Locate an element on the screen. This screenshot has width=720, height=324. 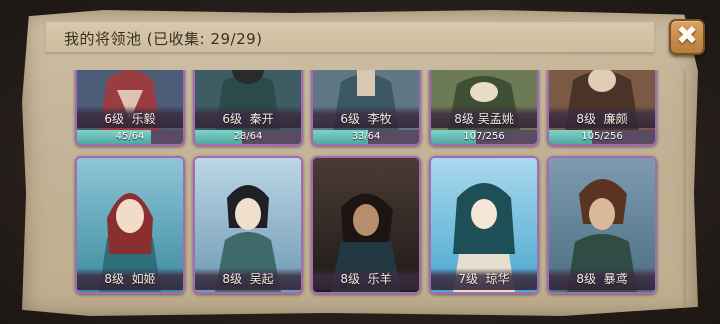
close-icon: ✖ is located at coordinates (687, 36).